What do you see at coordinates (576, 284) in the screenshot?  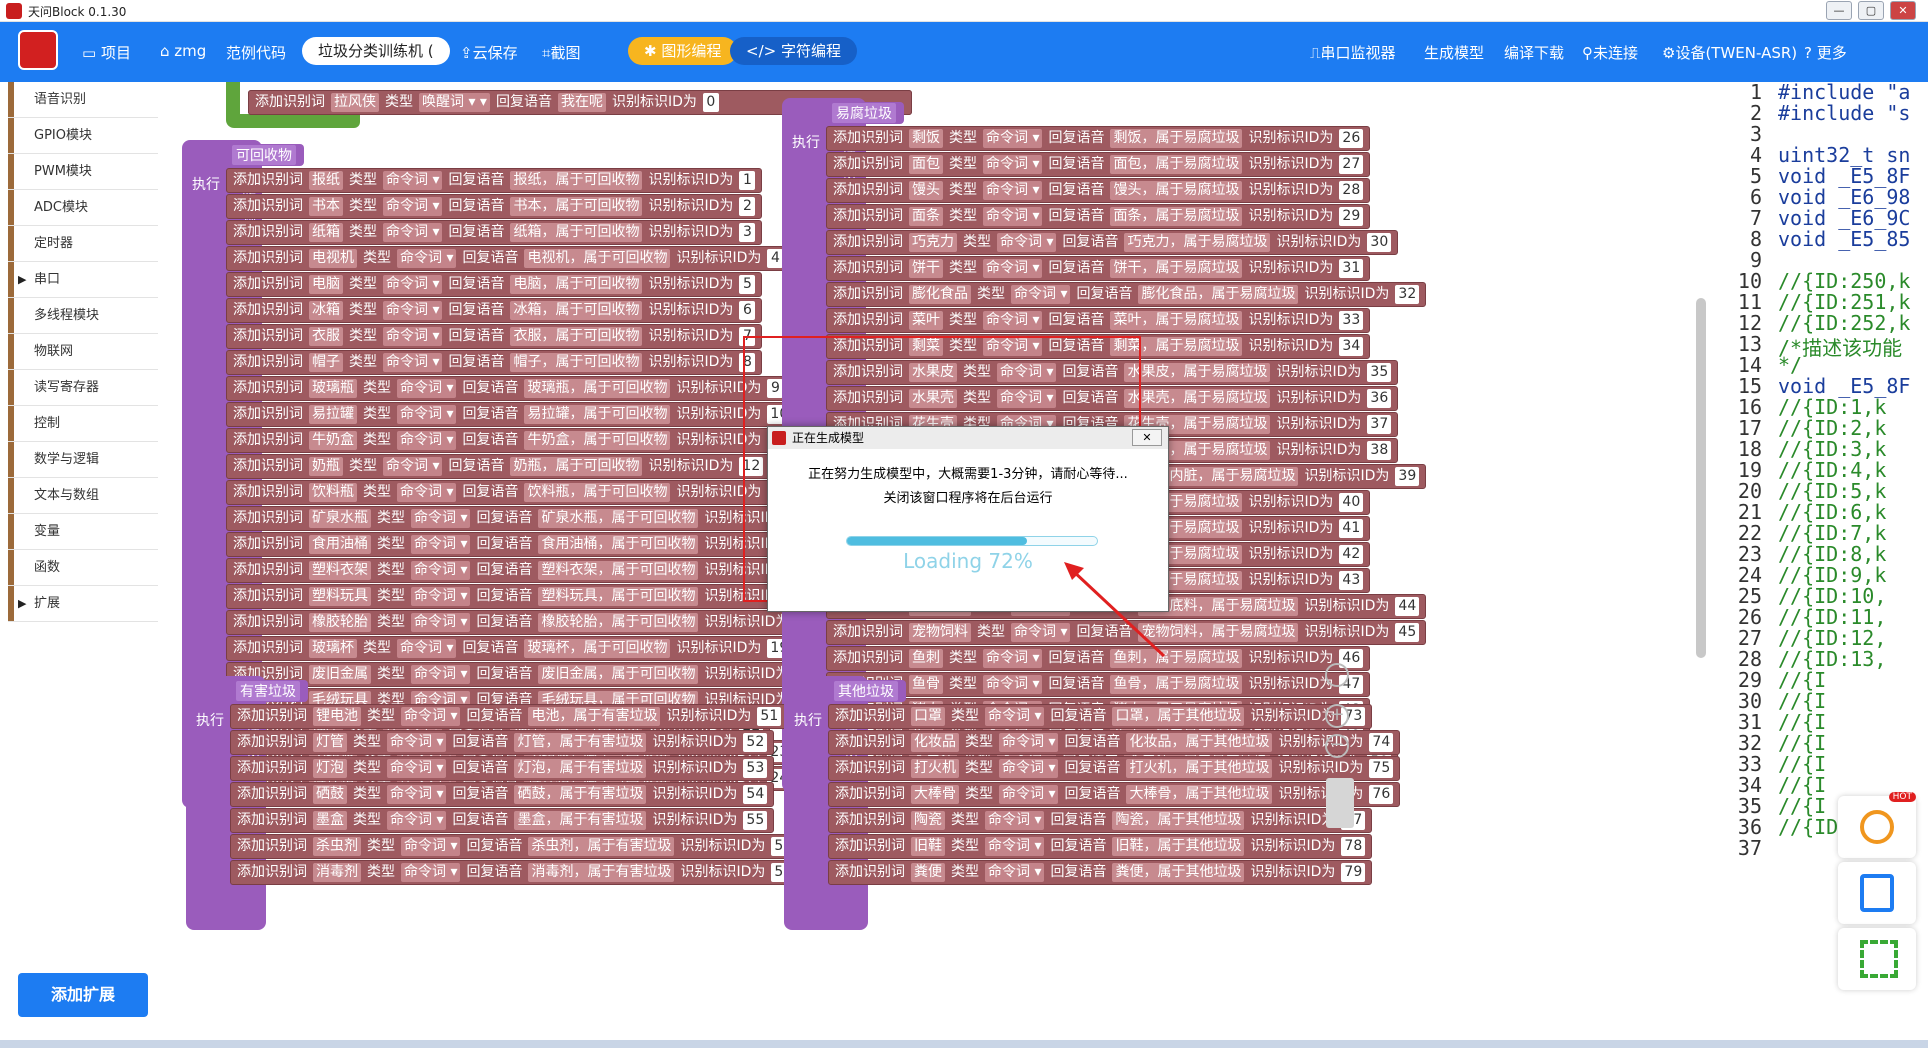 I see `reply-field: 电脑，属于可回收物` at bounding box center [576, 284].